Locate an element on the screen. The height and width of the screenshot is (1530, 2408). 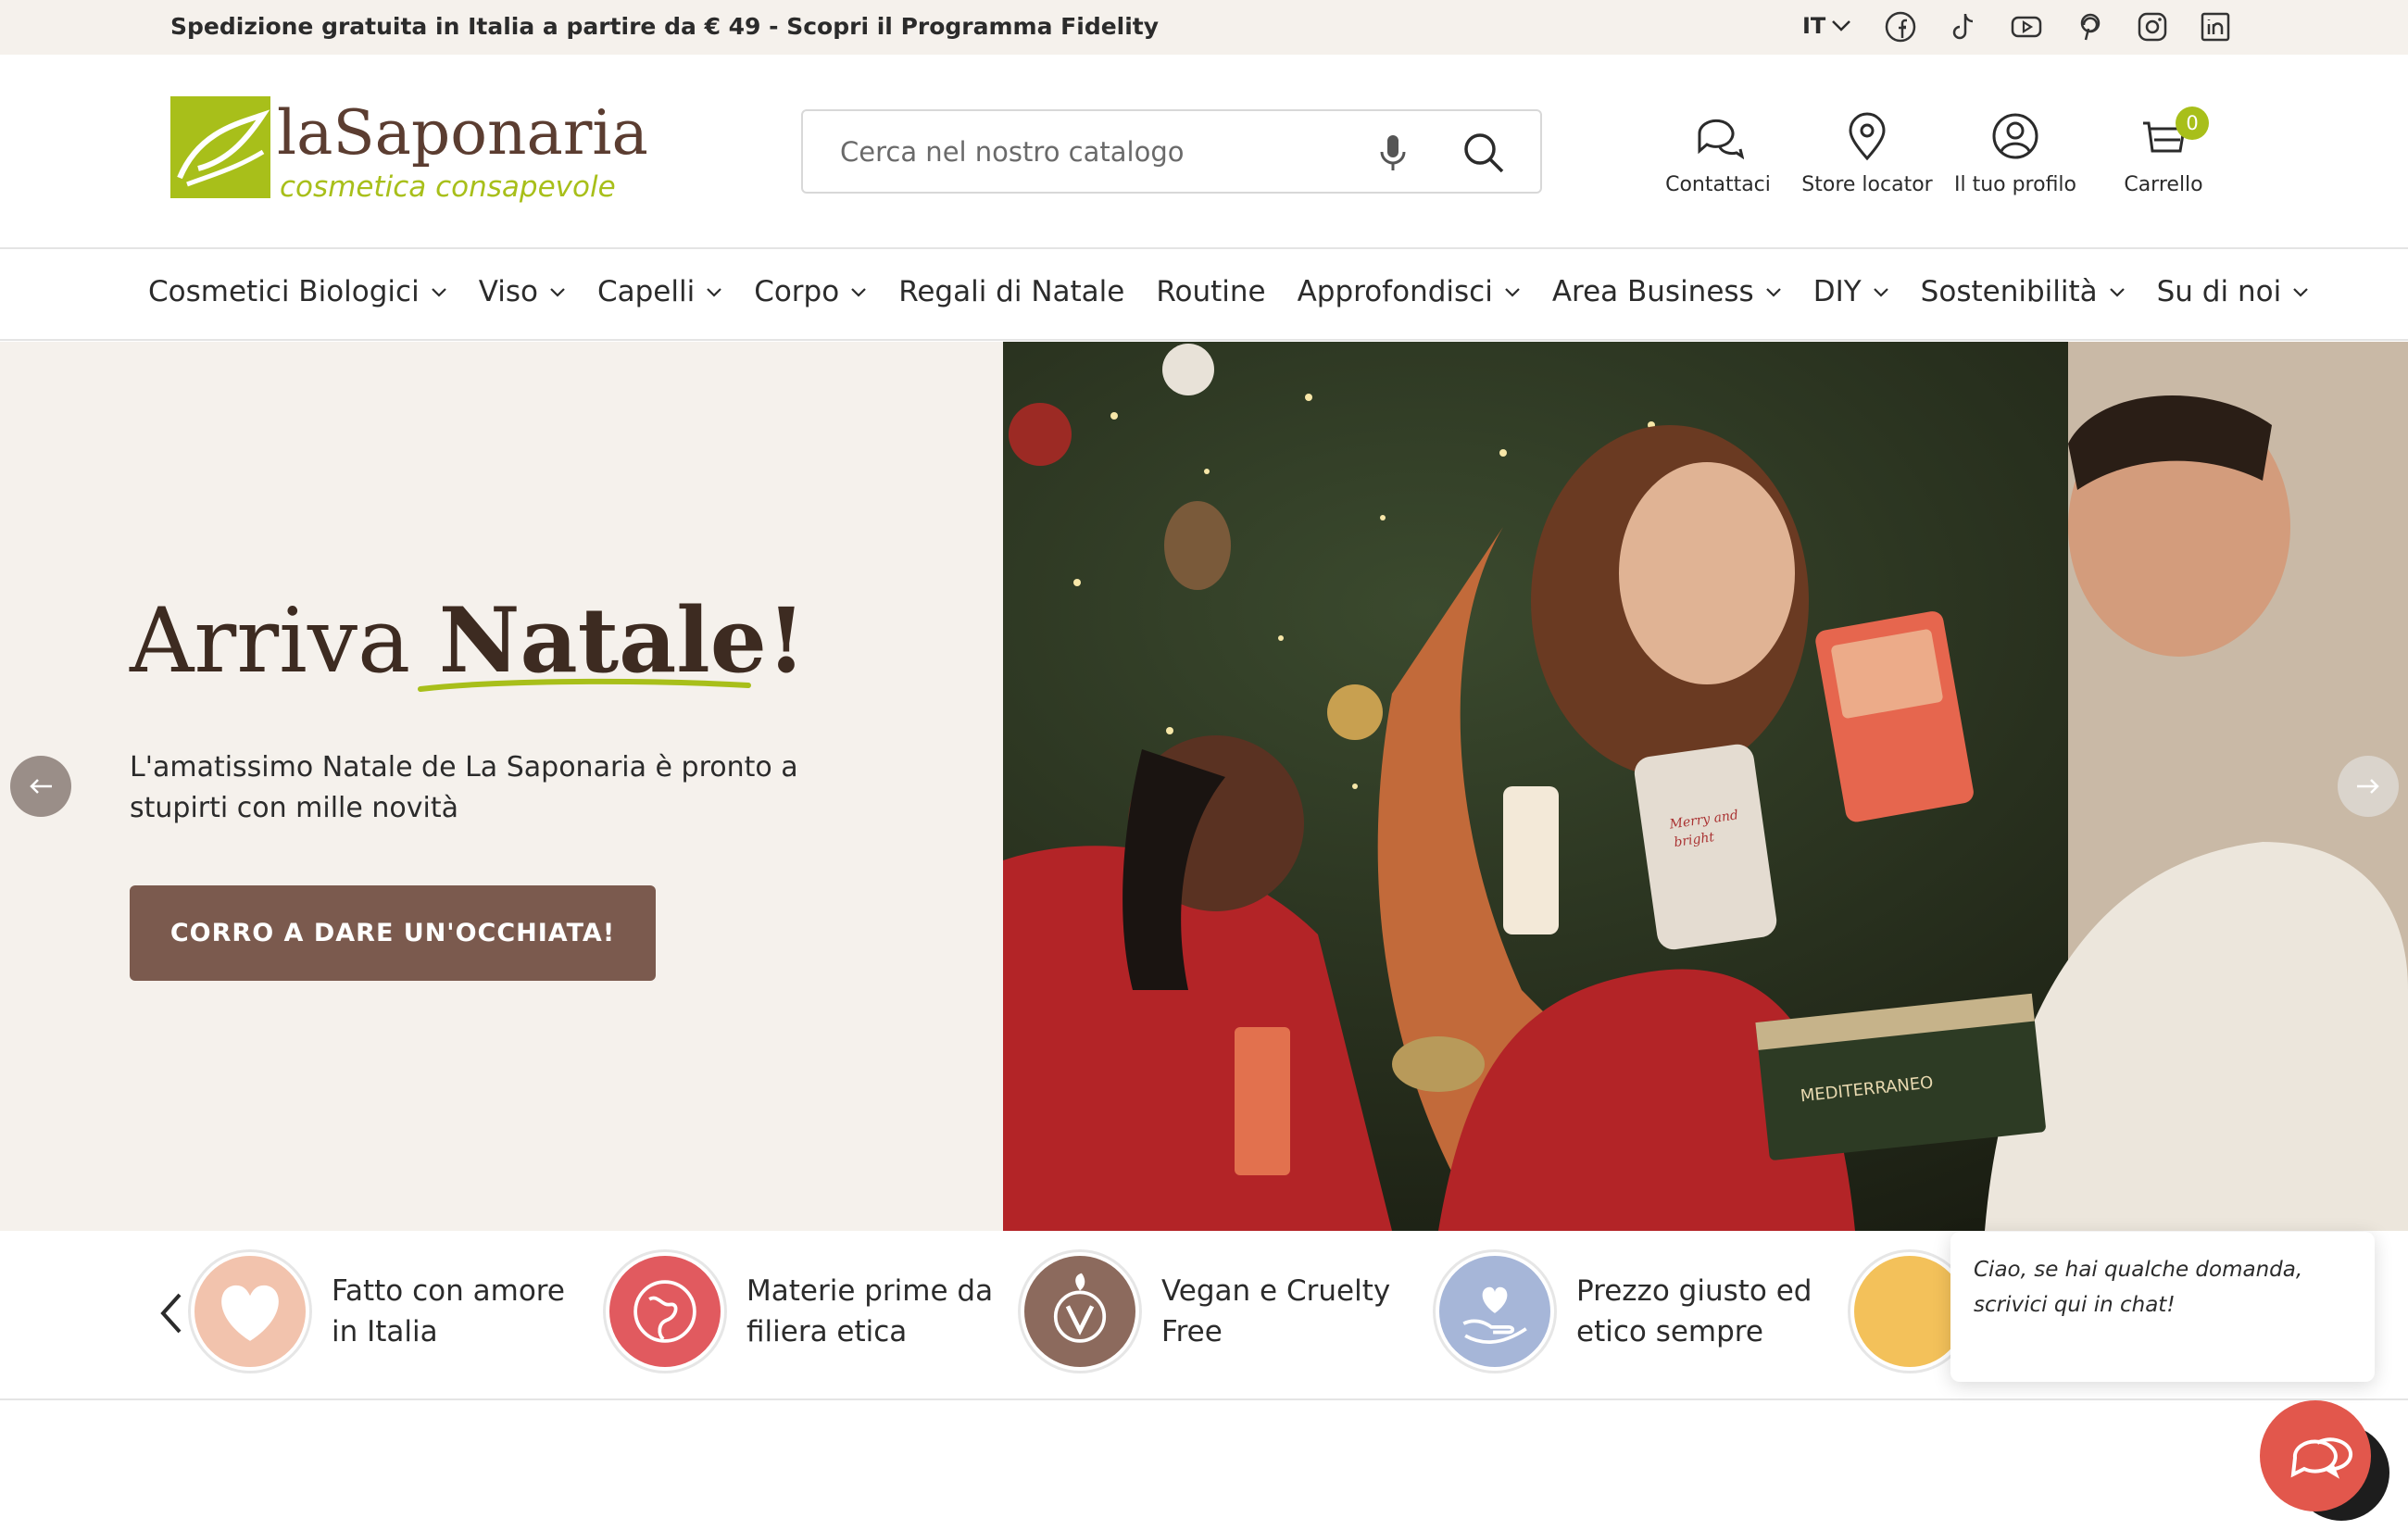
nav-item: Regali di Natale is located at coordinates (1011, 291).